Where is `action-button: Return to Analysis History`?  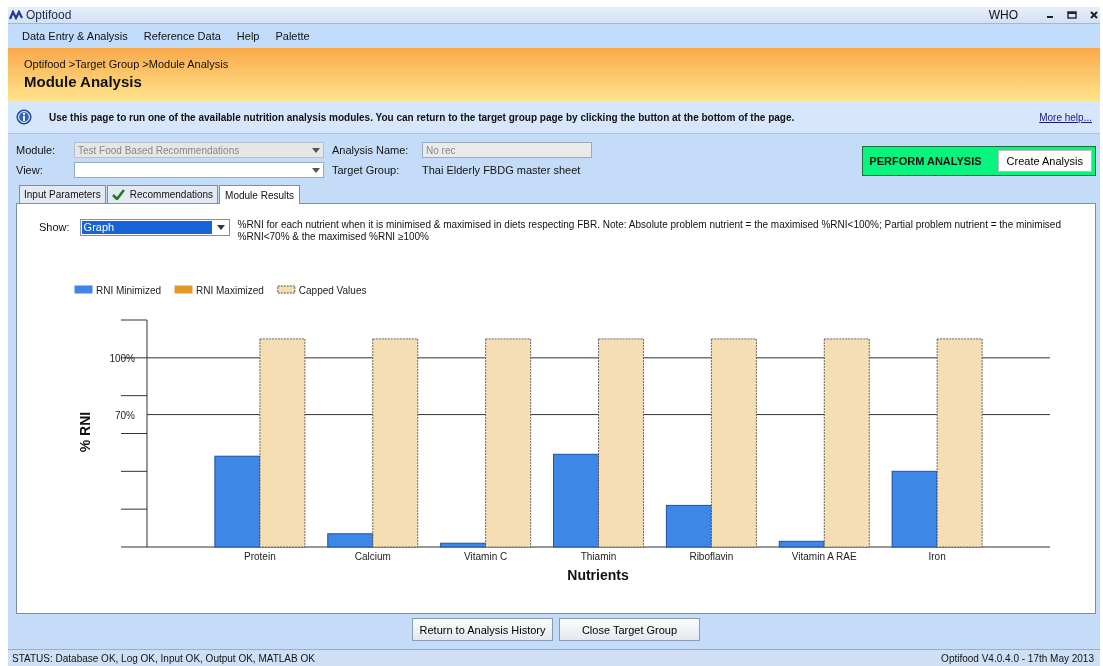
action-button: Return to Analysis History is located at coordinates (482, 629).